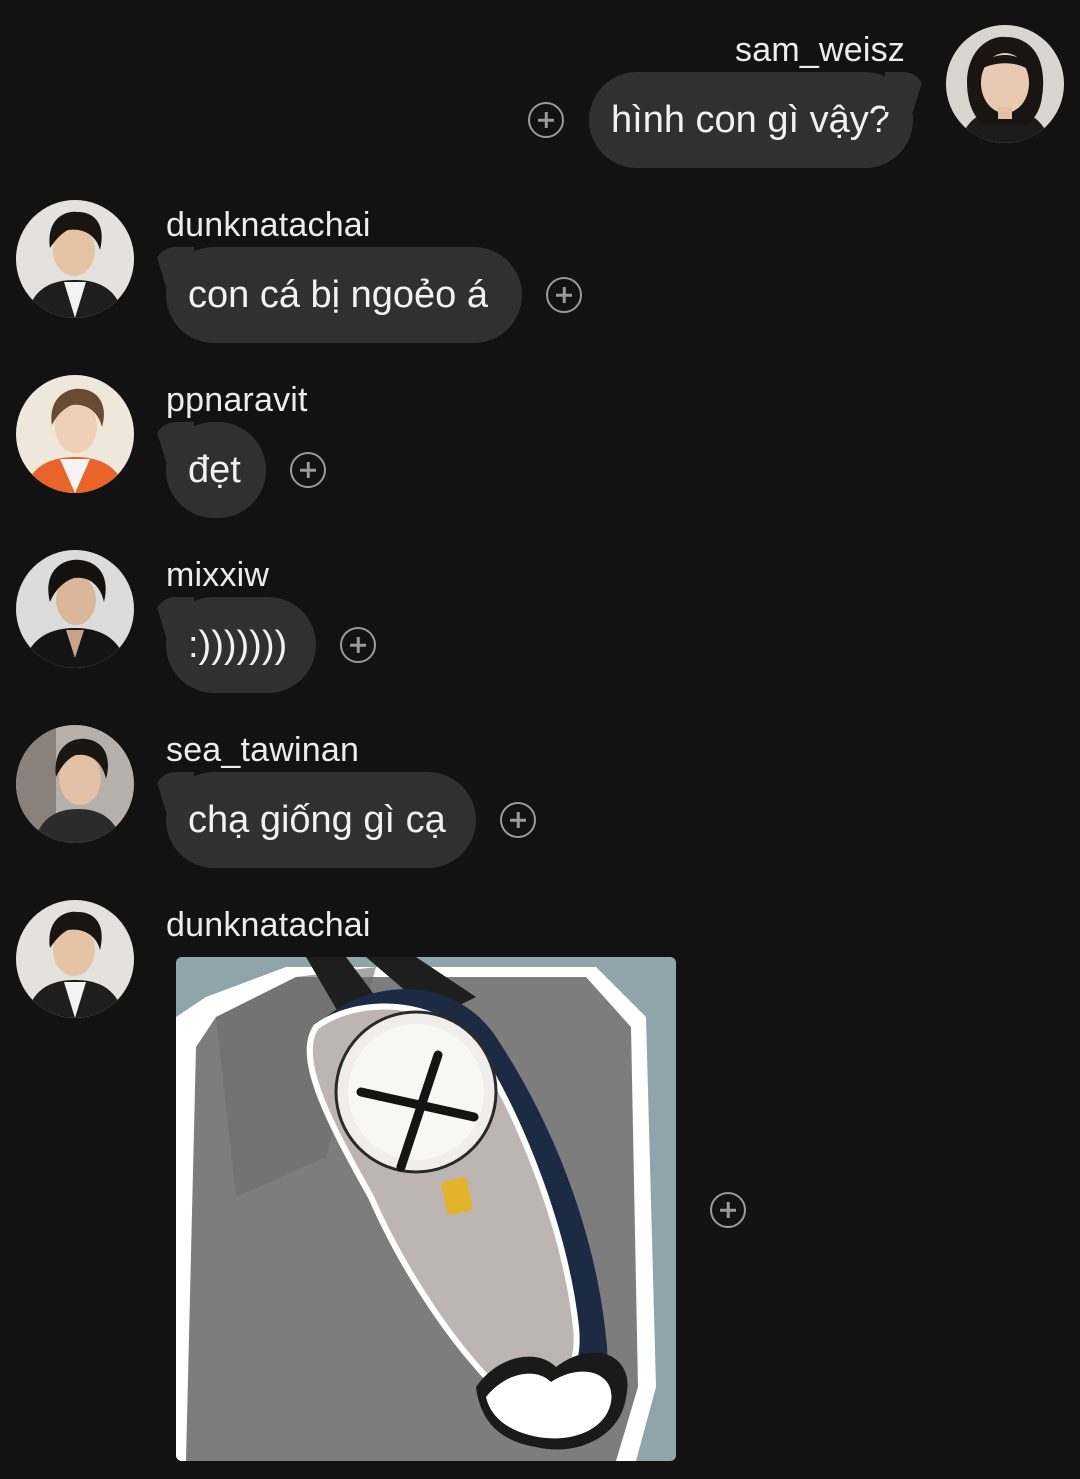 The height and width of the screenshot is (1479, 1080). What do you see at coordinates (344, 295) in the screenshot?
I see `message-bubble: con cá bị ngoẻo á` at bounding box center [344, 295].